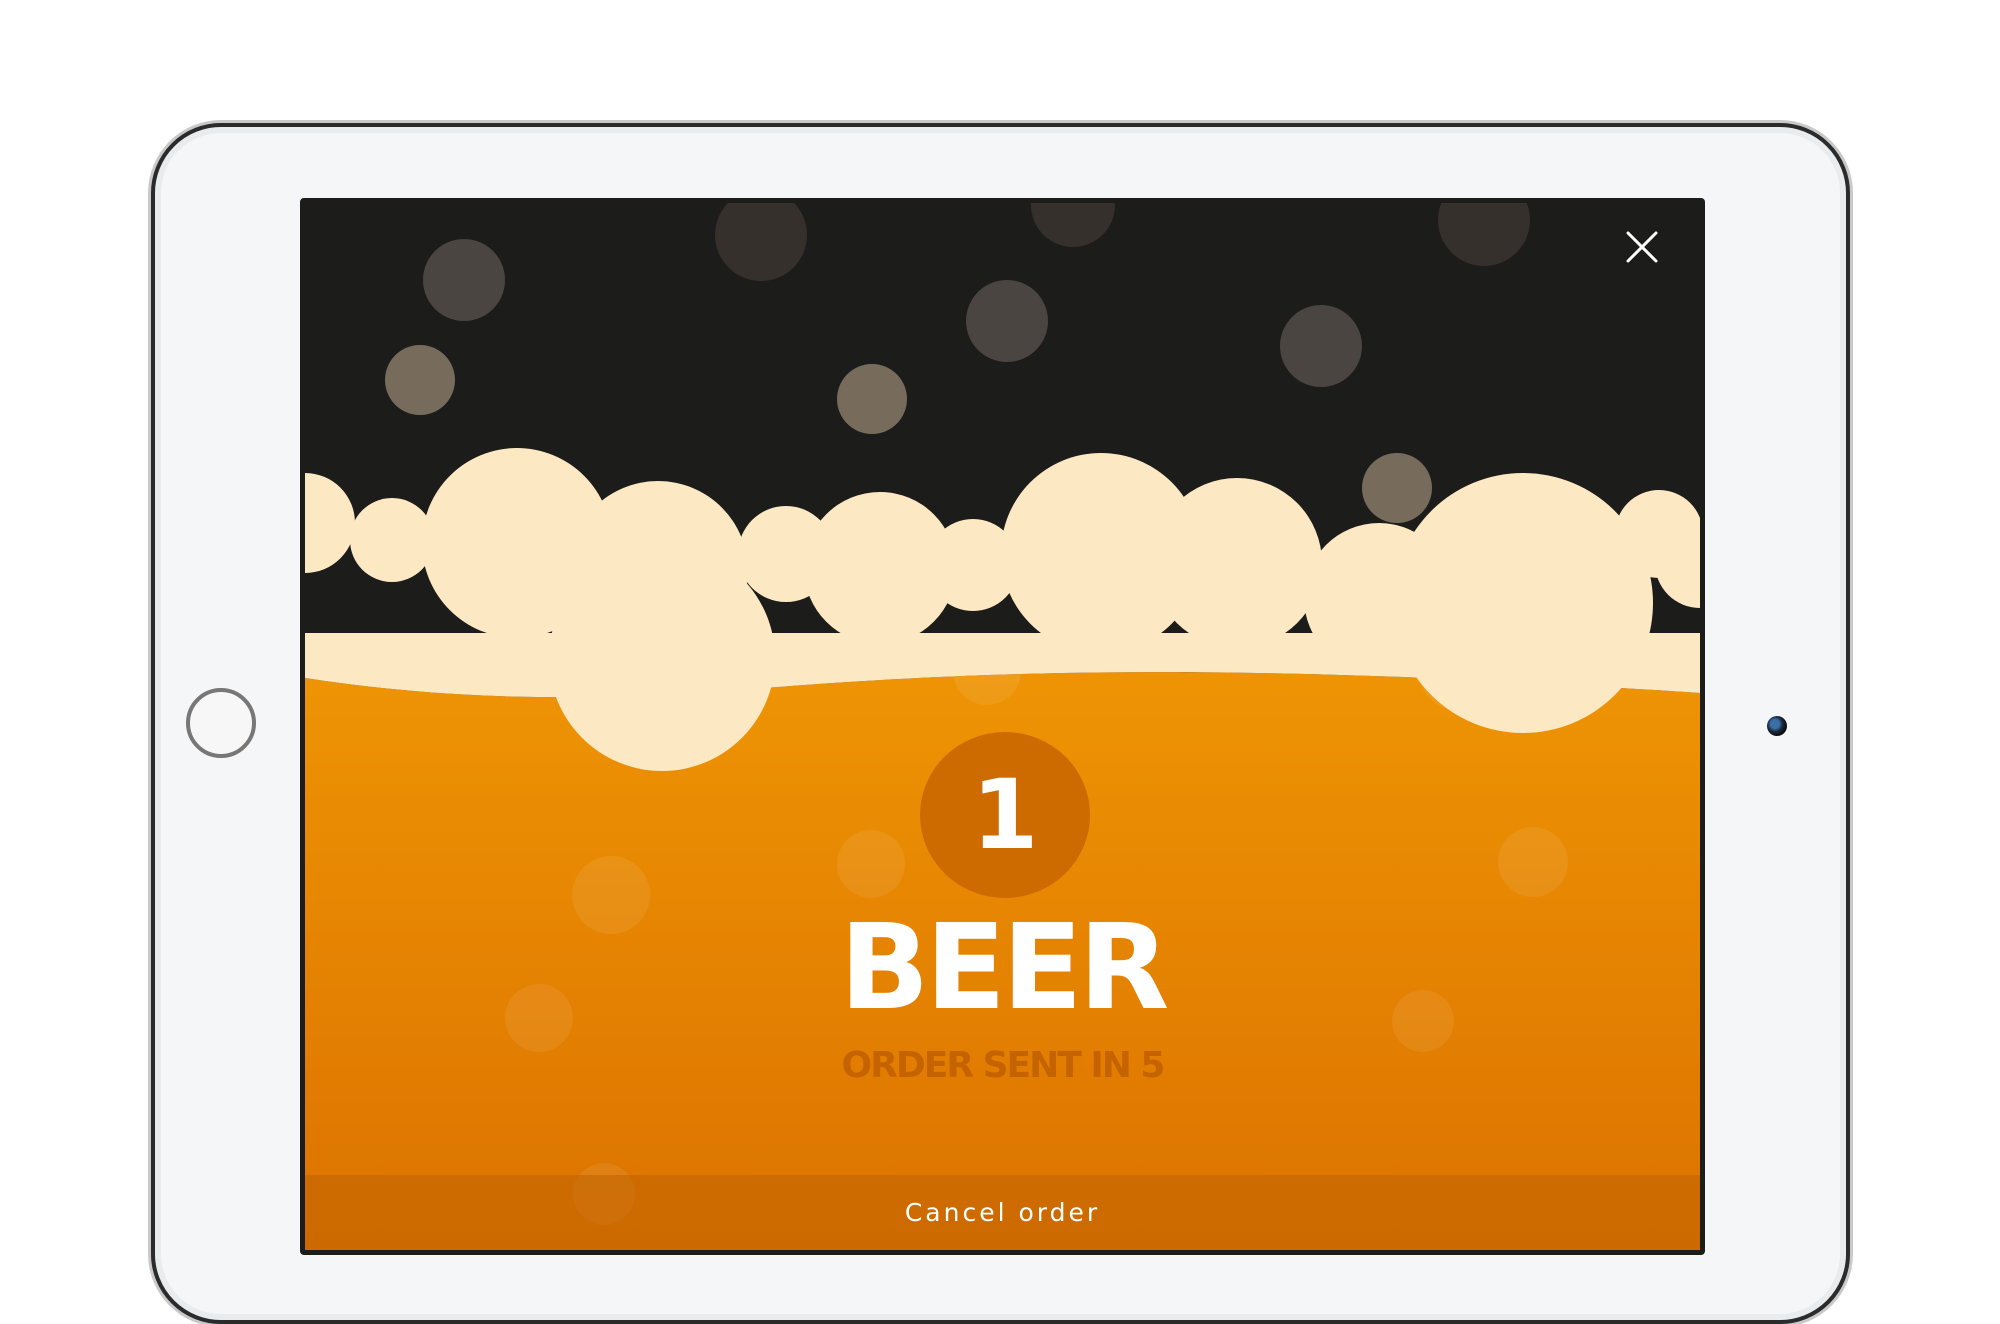 This screenshot has width=2000, height=1324. I want to click on close-icon, so click(1642, 247).